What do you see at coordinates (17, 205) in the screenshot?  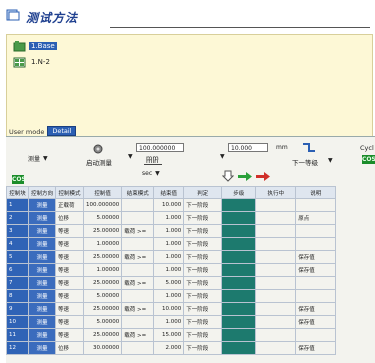 I see `table-cell: 1` at bounding box center [17, 205].